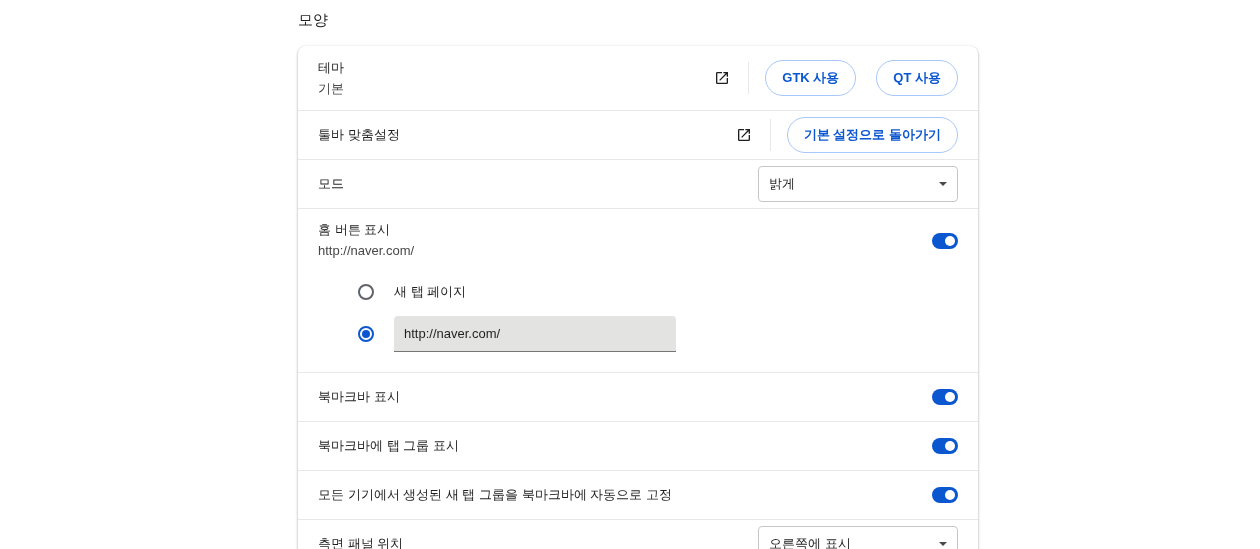  What do you see at coordinates (359, 397) in the screenshot?
I see `row-label: 북마크바 표시` at bounding box center [359, 397].